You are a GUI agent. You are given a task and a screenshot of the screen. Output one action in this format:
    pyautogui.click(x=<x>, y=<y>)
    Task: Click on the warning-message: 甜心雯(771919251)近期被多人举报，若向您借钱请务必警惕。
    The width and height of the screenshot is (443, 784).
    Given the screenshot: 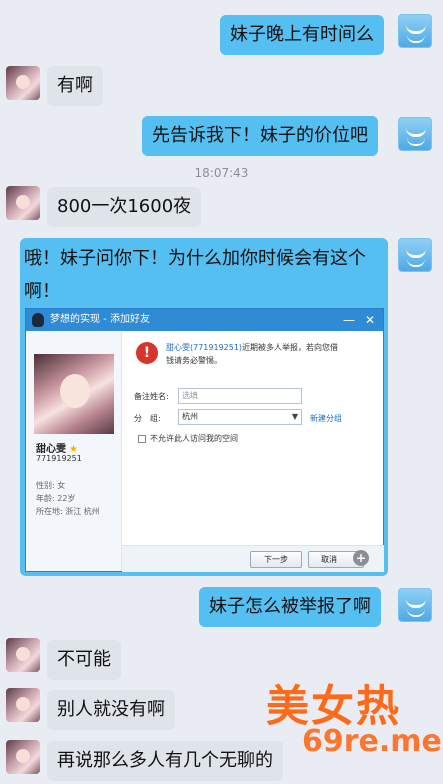 What is the action you would take?
    pyautogui.click(x=252, y=354)
    